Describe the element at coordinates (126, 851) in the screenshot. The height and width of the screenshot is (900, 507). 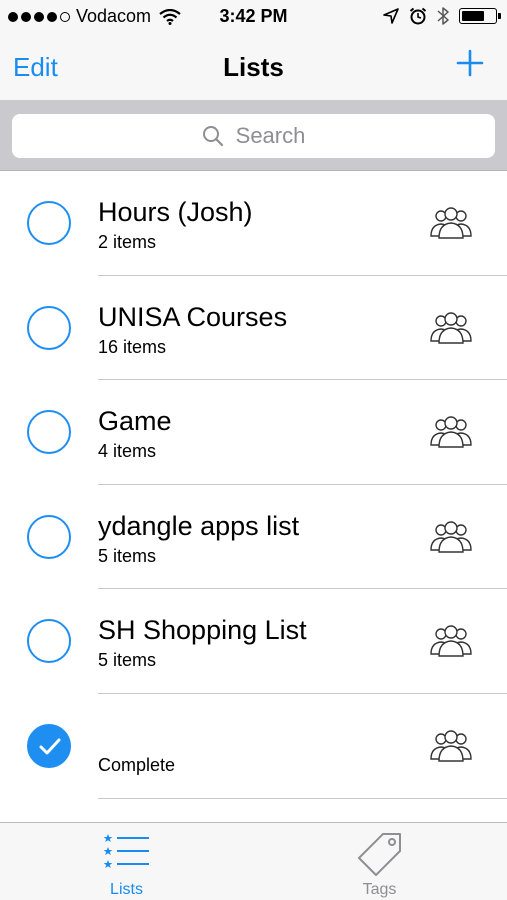
I see `list-icon` at that location.